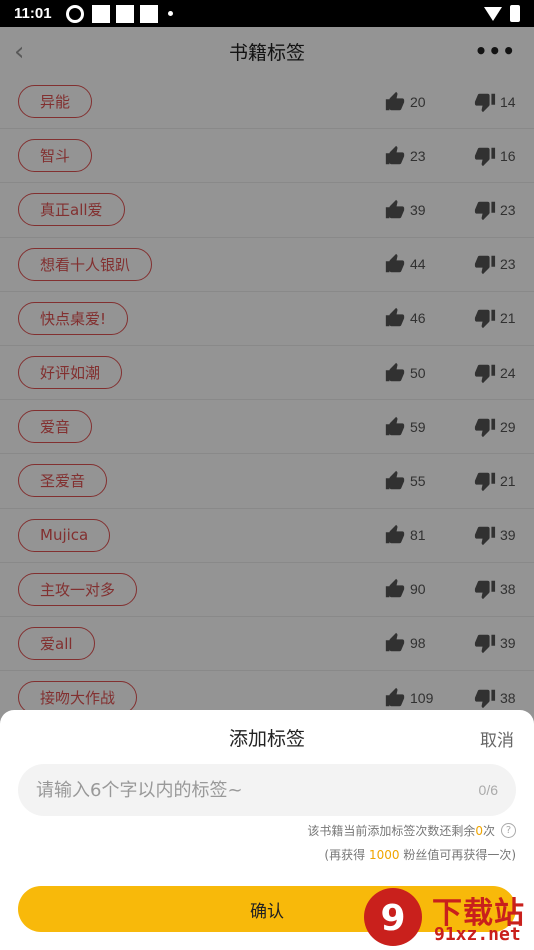 This screenshot has width=534, height=950. Describe the element at coordinates (170, 13) in the screenshot. I see `more-notifications-icon` at that location.